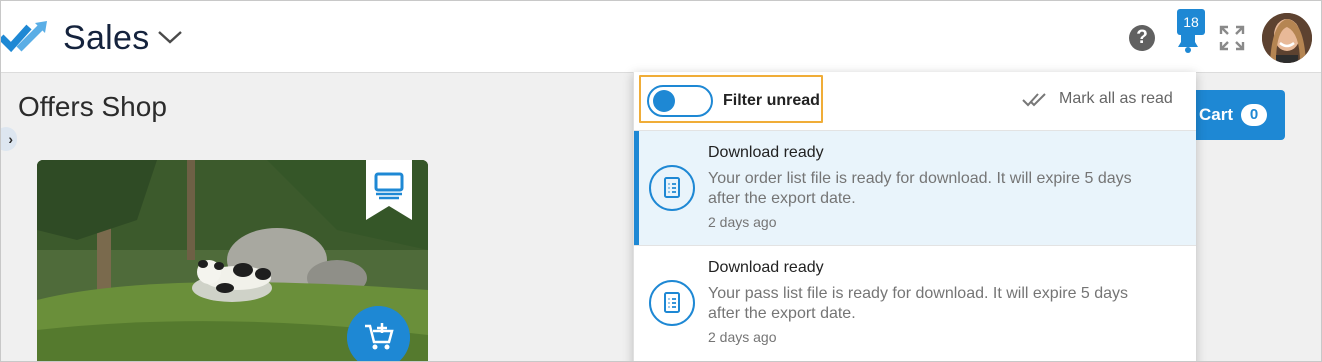  I want to click on cart-count-badge: 0, so click(1254, 115).